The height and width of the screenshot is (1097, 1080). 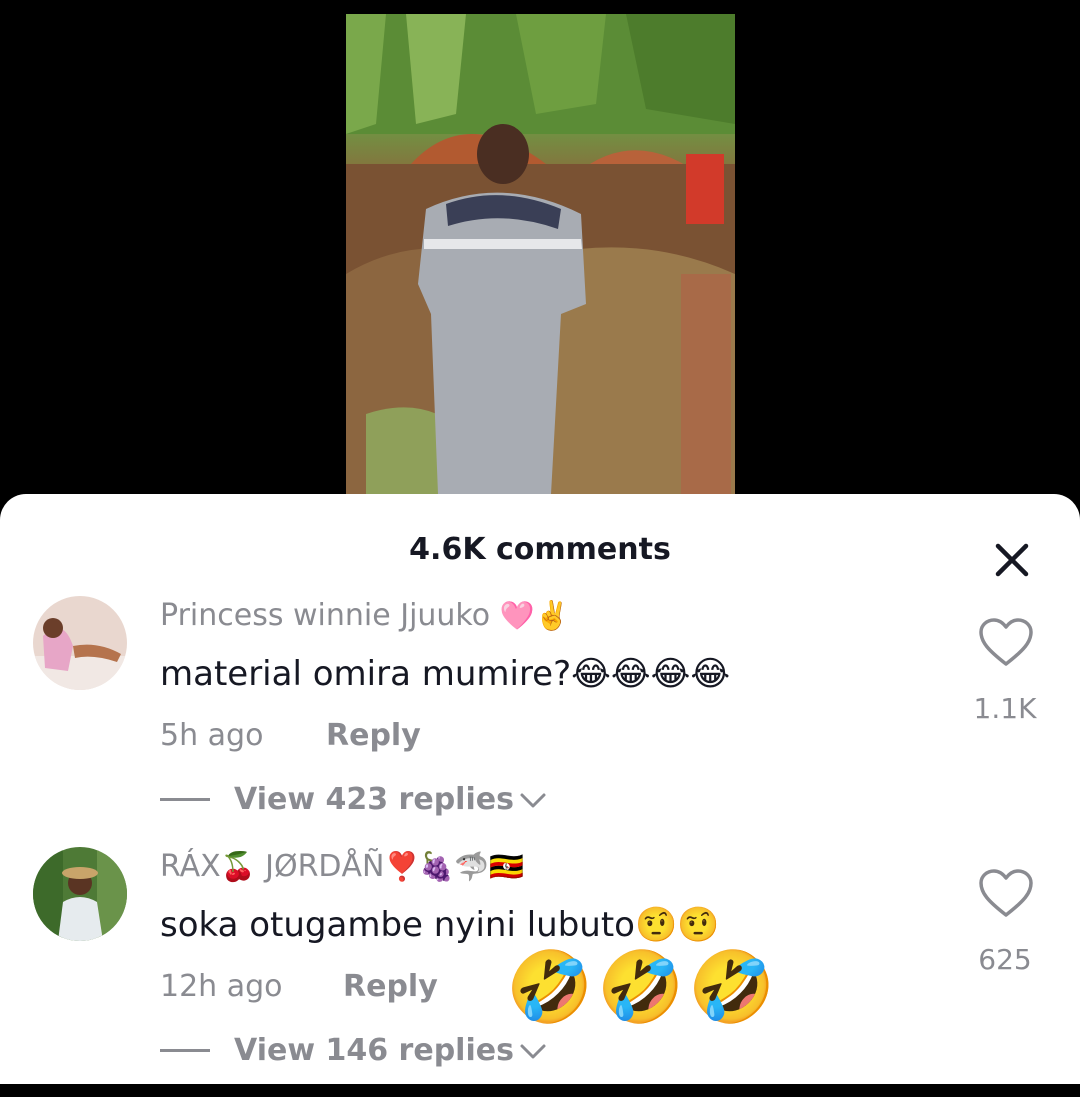 What do you see at coordinates (364, 615) in the screenshot?
I see `comment-username: Princess winnie Jjuuko 🩷✌️` at bounding box center [364, 615].